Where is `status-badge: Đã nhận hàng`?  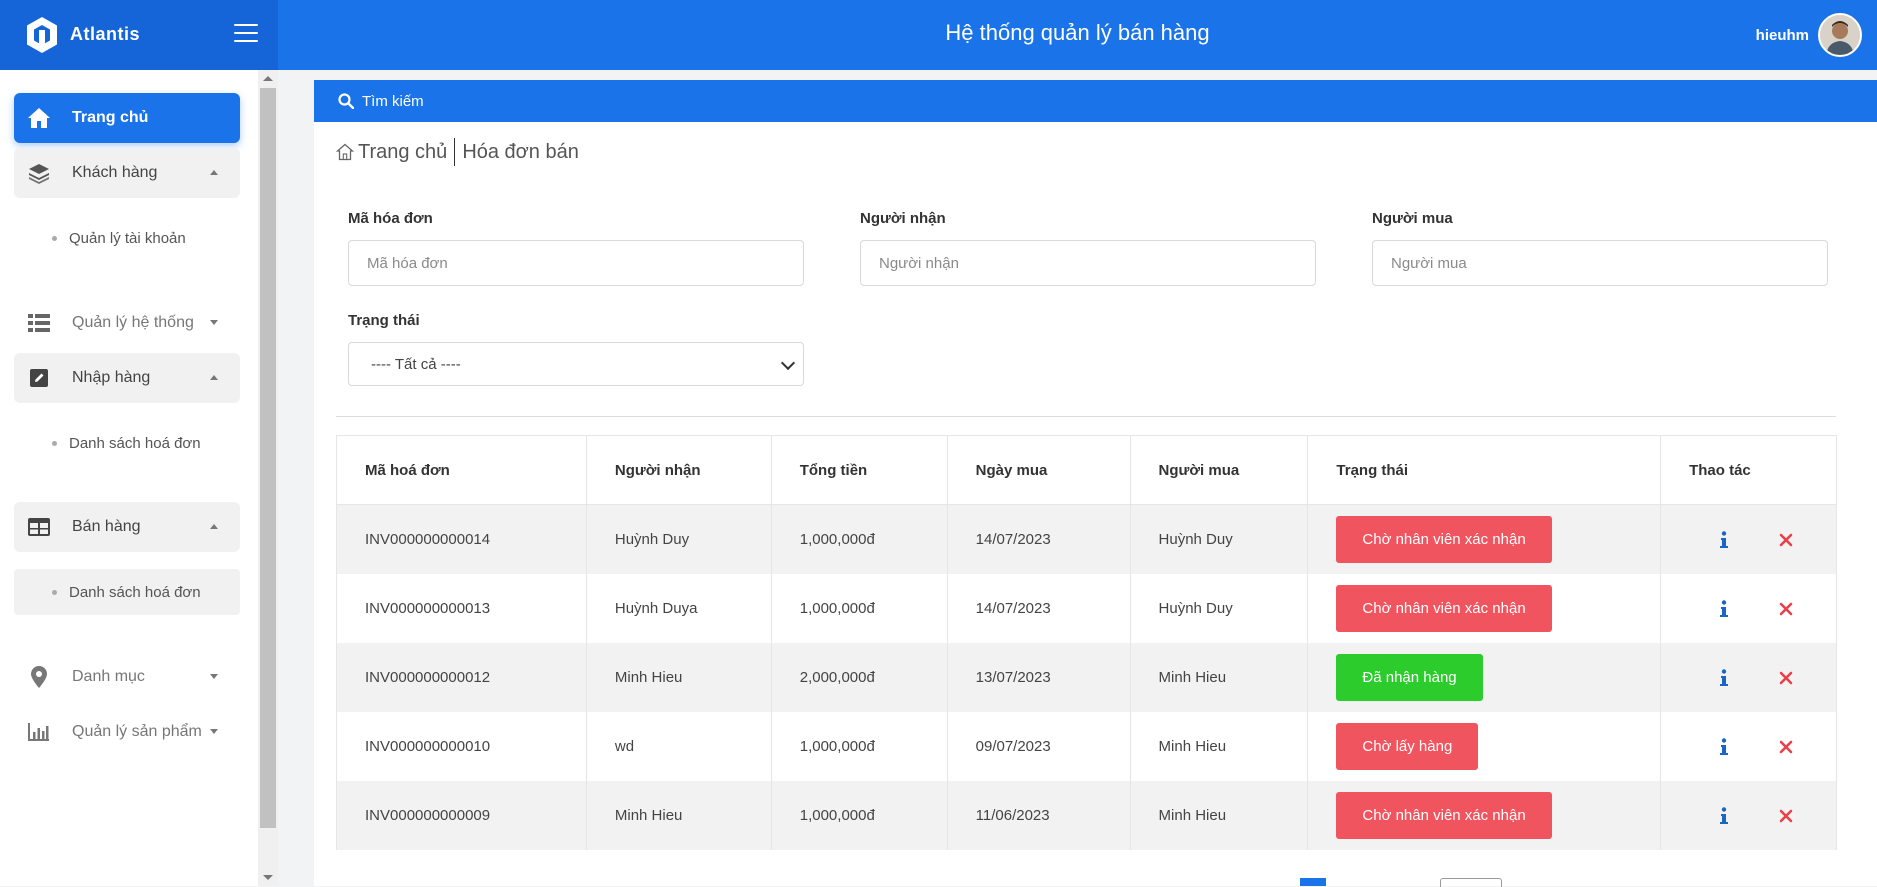 status-badge: Đã nhận hàng is located at coordinates (1409, 677).